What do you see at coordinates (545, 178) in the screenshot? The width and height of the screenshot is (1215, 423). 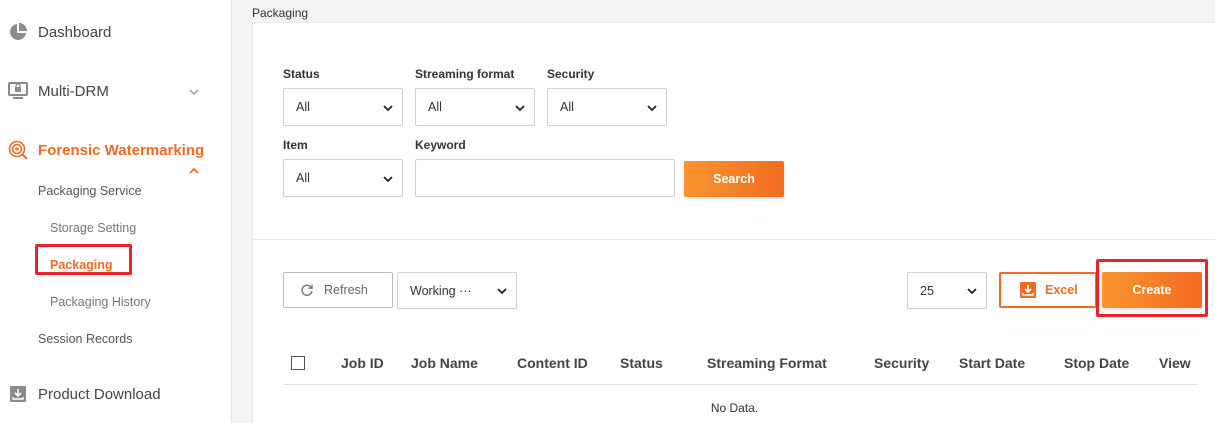 I see `keyword-input` at bounding box center [545, 178].